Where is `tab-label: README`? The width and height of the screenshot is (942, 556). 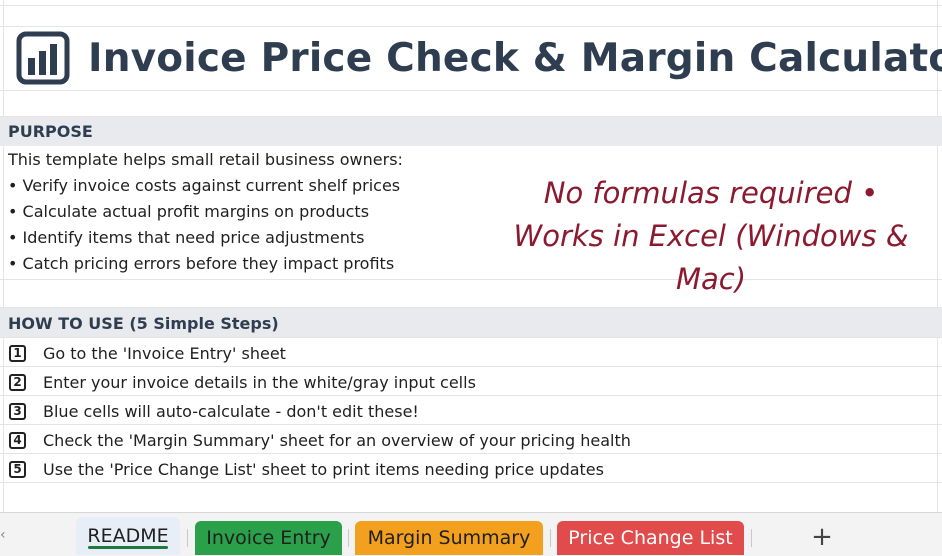 tab-label: README is located at coordinates (128, 536).